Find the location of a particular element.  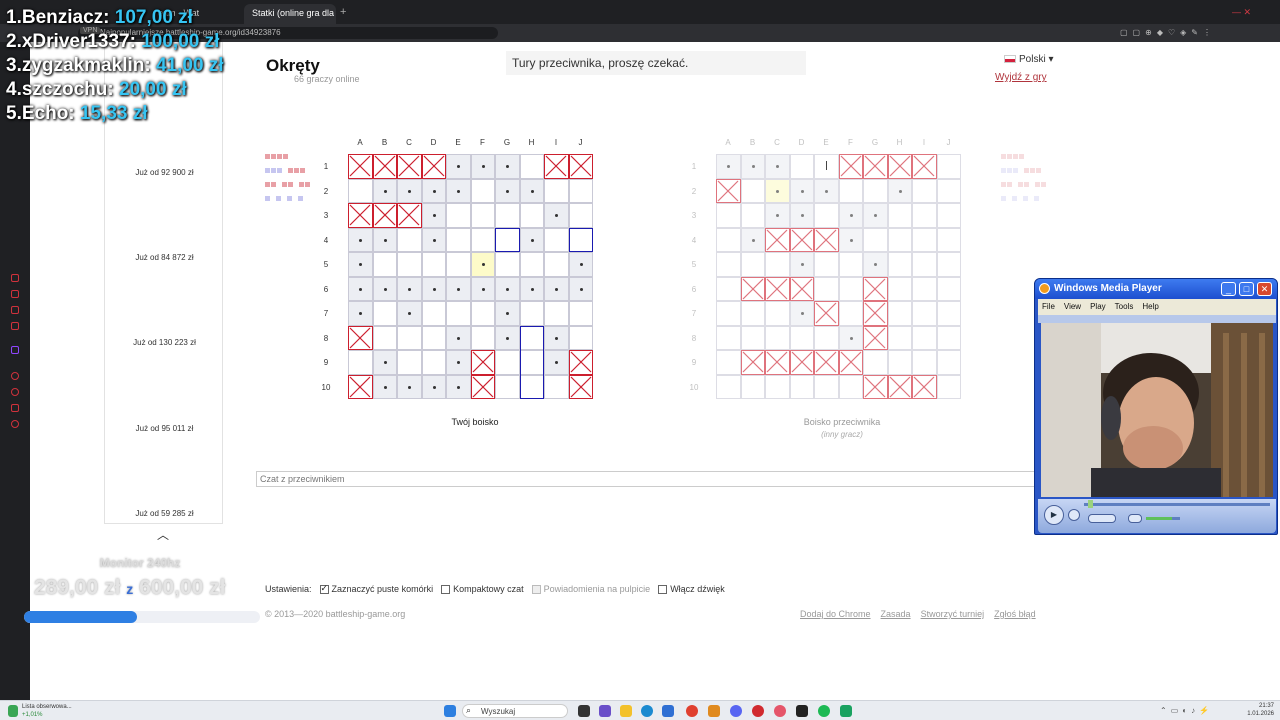

window-controls-icon: — ✕ is located at coordinates (1247, 12).